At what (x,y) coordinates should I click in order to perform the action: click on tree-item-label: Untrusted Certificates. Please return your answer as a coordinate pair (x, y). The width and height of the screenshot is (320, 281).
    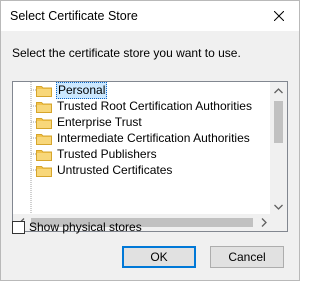
    Looking at the image, I should click on (115, 169).